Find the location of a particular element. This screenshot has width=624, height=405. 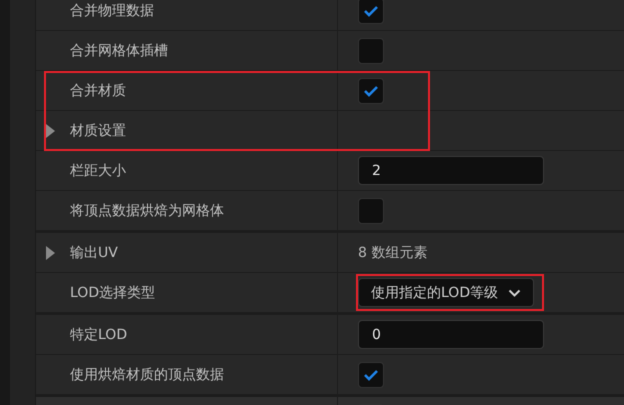

property-label: 材质设置 is located at coordinates (98, 131).